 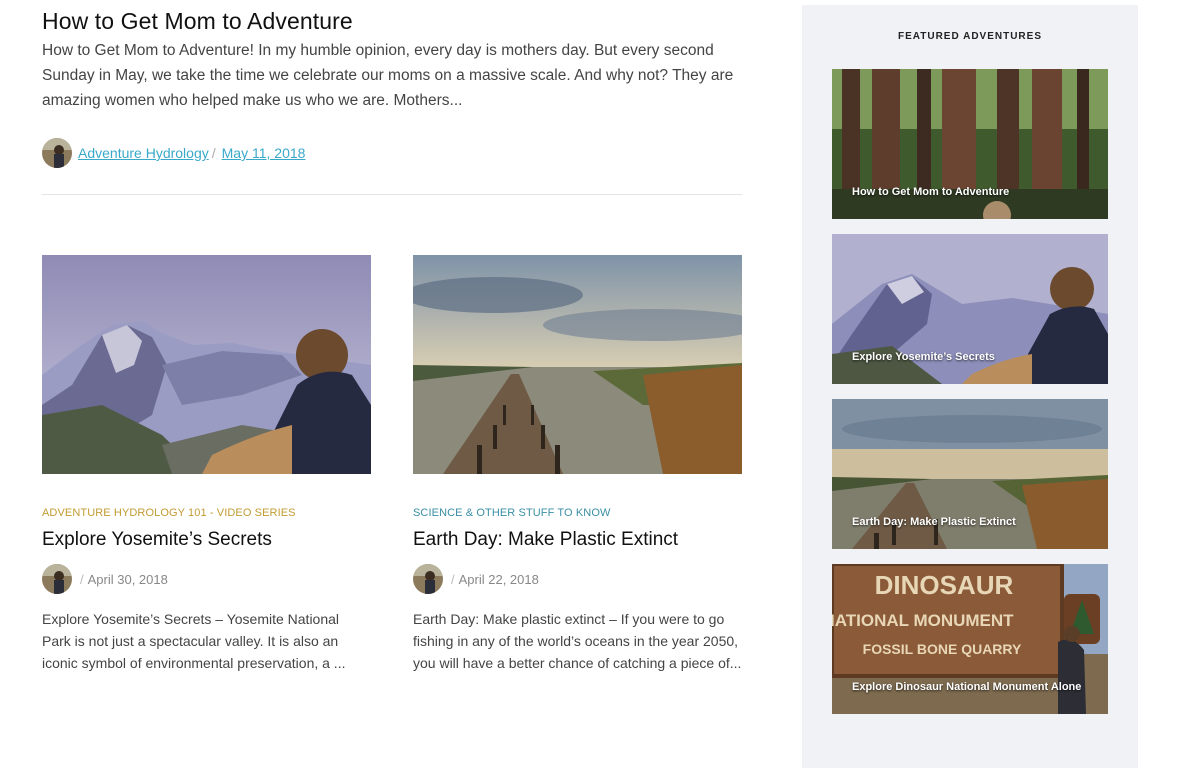 I want to click on post-title-link: Earth Day: Make Plastic Extinct, so click(x=577, y=540).